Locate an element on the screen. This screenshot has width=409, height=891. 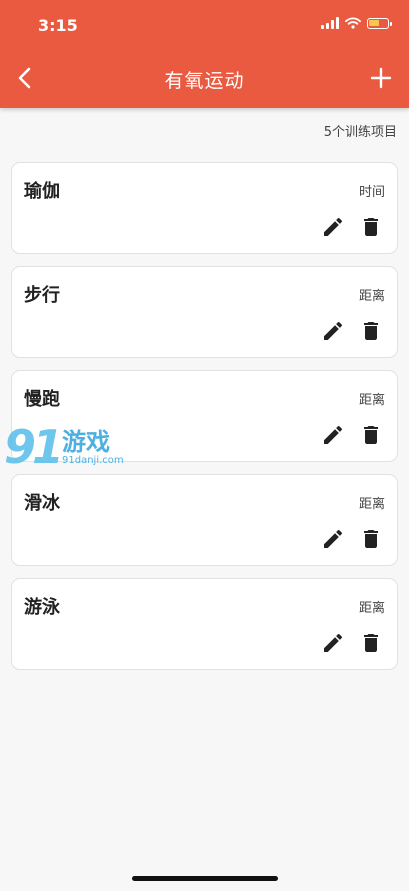
watermark-logo: 91 游戏 91danji.com is located at coordinates (64, 447).